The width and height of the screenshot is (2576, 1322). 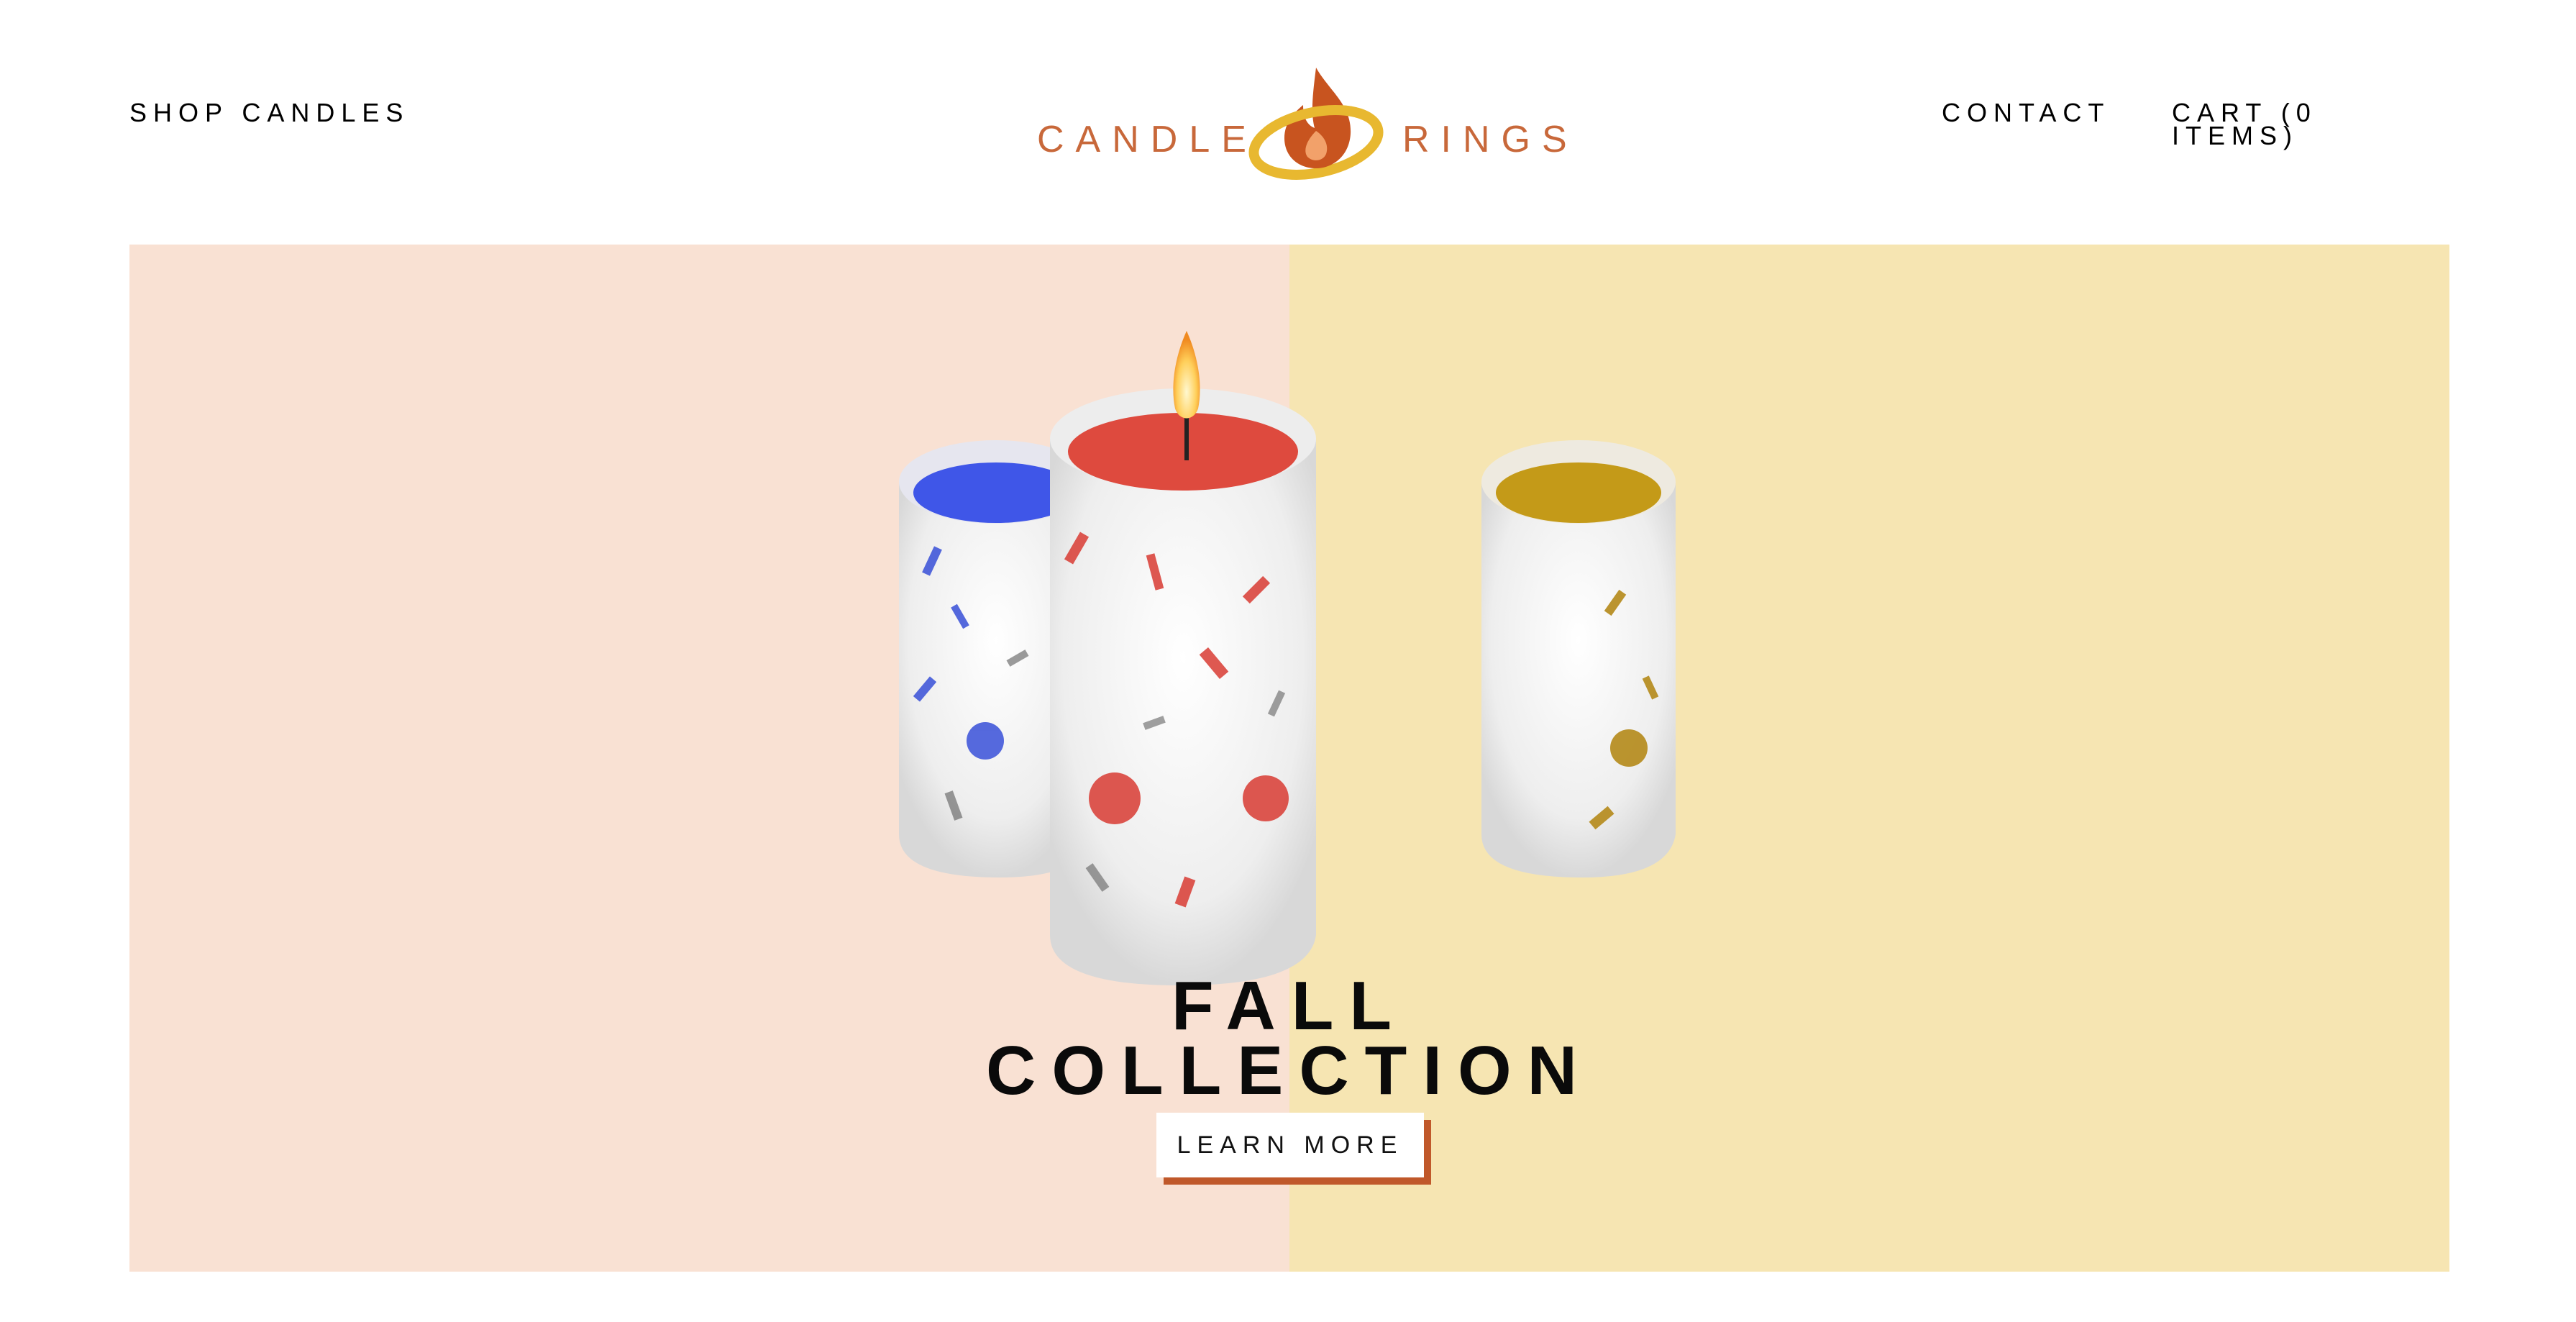 What do you see at coordinates (1183, 658) in the screenshot?
I see `red-candle` at bounding box center [1183, 658].